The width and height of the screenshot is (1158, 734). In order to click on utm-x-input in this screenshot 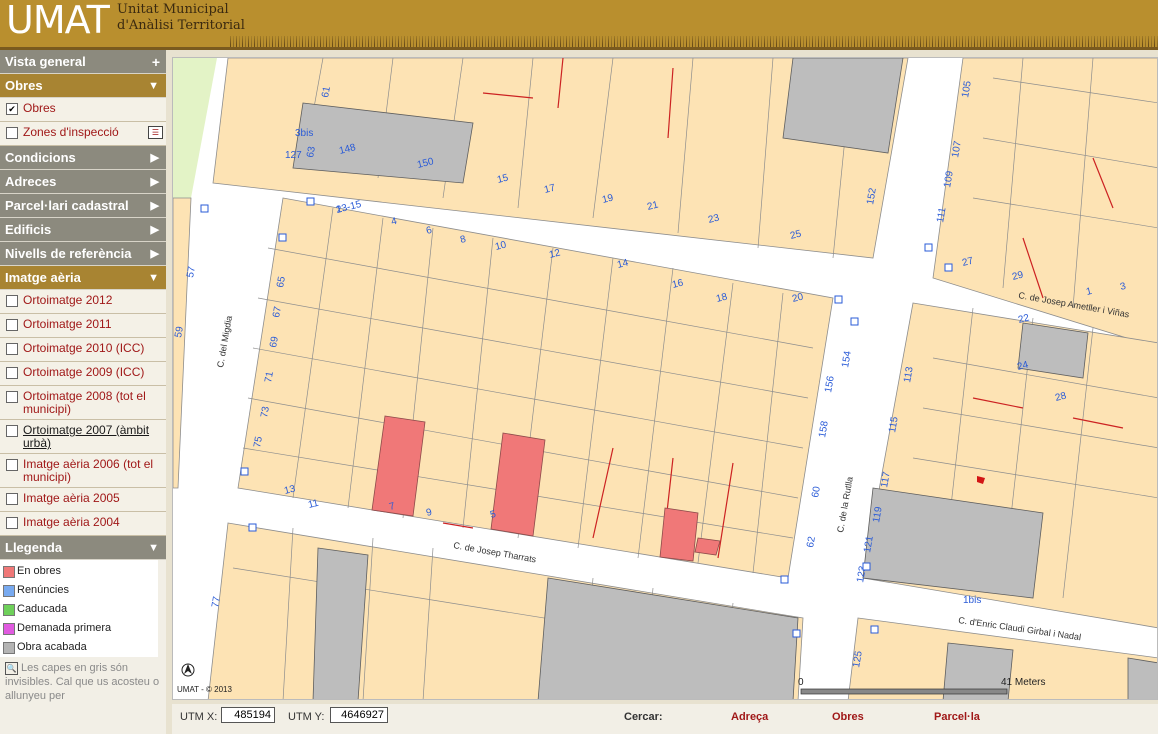, I will do `click(248, 715)`.